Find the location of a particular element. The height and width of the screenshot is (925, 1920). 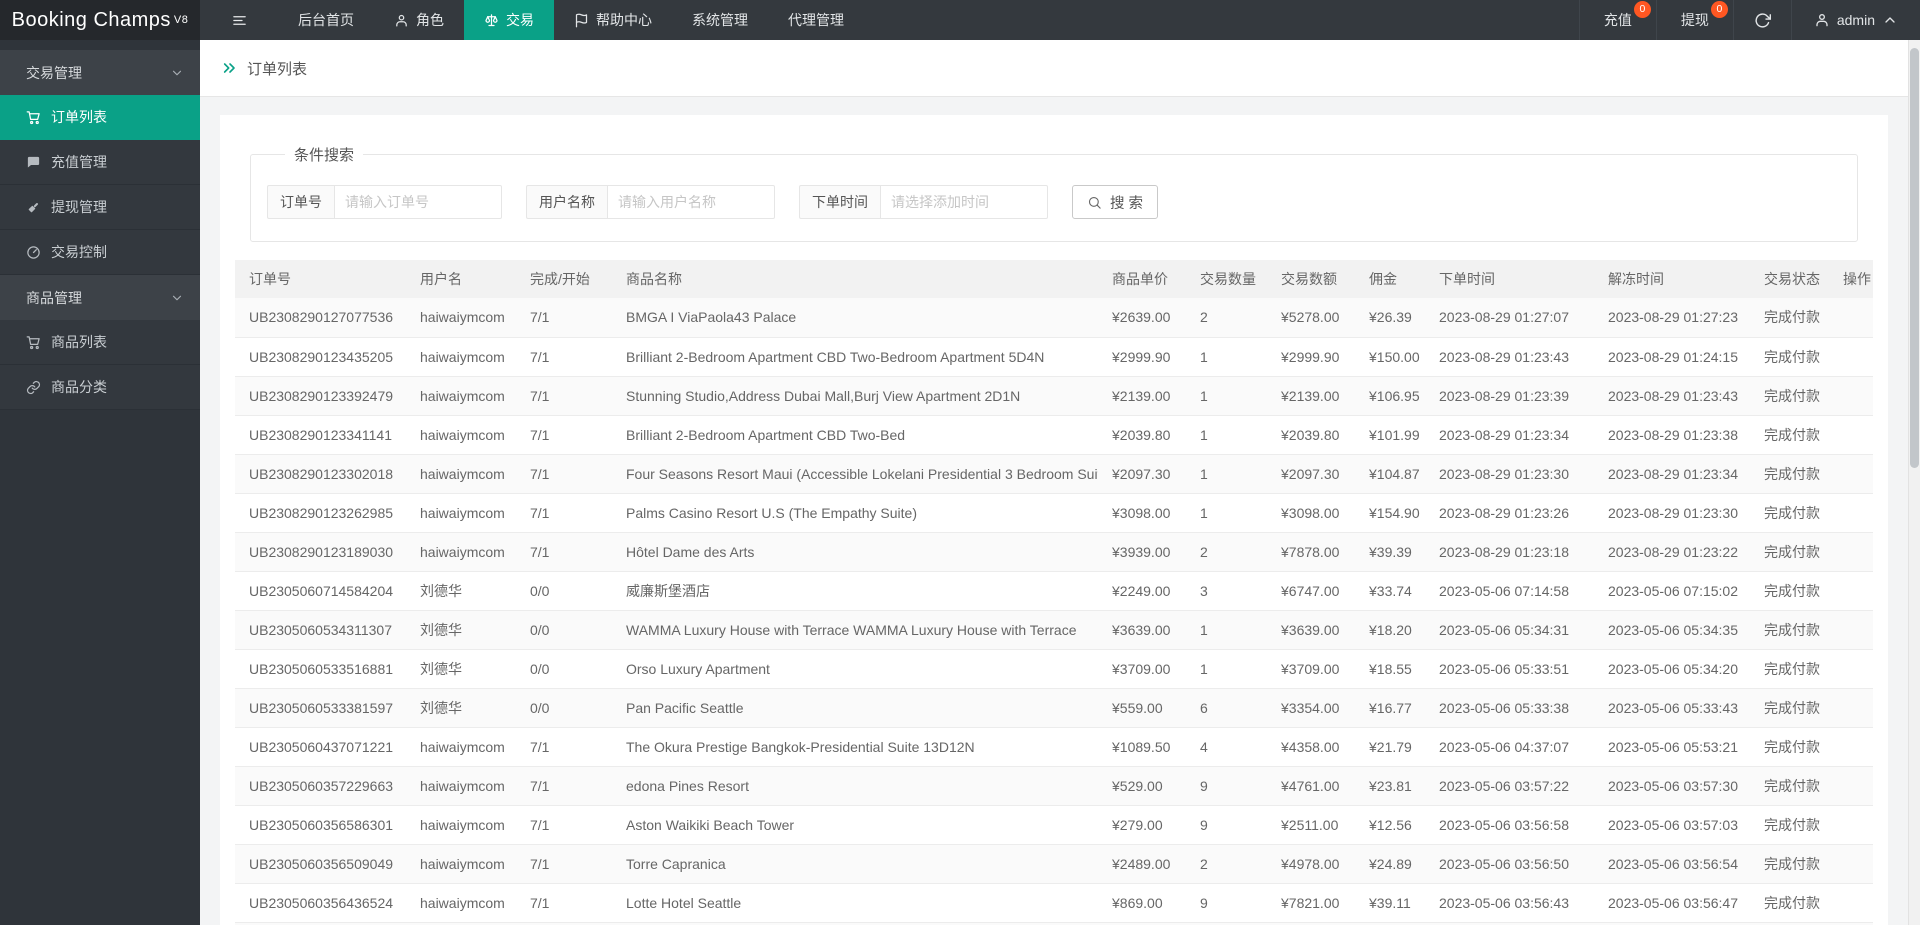

cell-commission: ¥104.87 is located at coordinates (1390, 474).